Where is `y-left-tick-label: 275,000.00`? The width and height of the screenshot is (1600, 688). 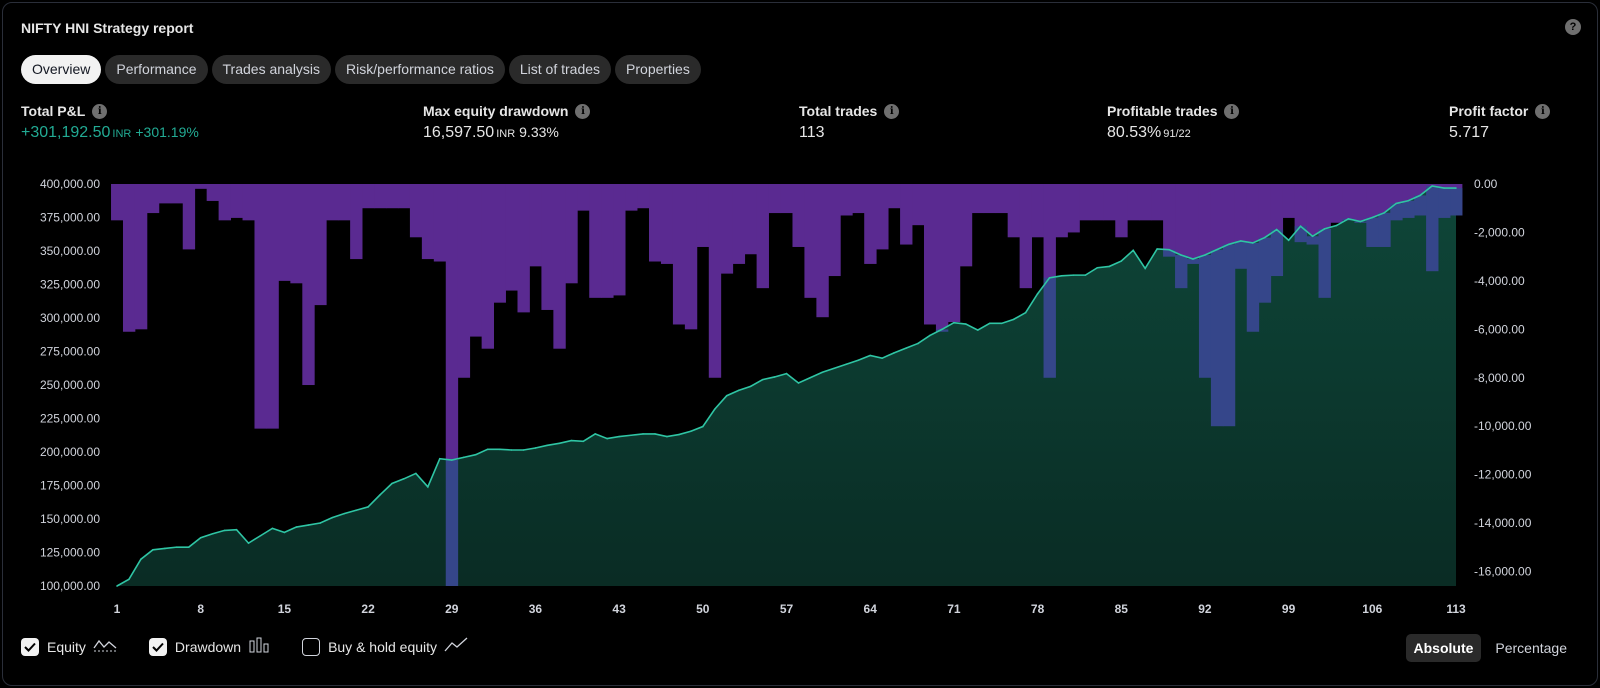
y-left-tick-label: 275,000.00 is located at coordinates (70, 352).